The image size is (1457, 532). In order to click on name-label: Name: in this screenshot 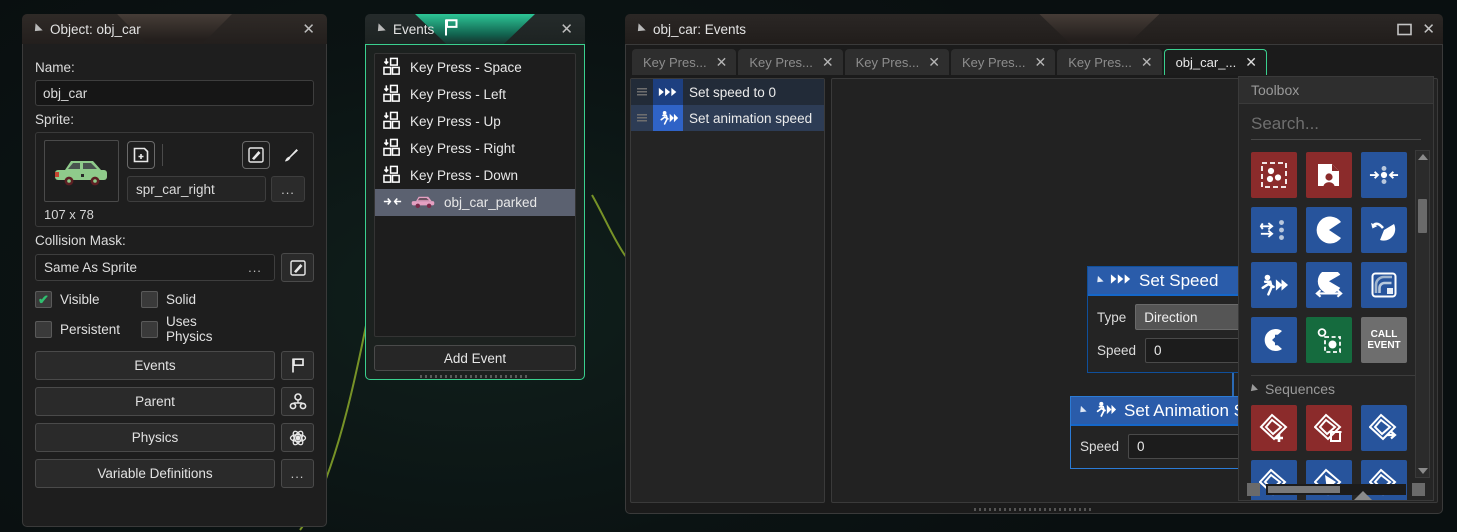, I will do `click(55, 67)`.